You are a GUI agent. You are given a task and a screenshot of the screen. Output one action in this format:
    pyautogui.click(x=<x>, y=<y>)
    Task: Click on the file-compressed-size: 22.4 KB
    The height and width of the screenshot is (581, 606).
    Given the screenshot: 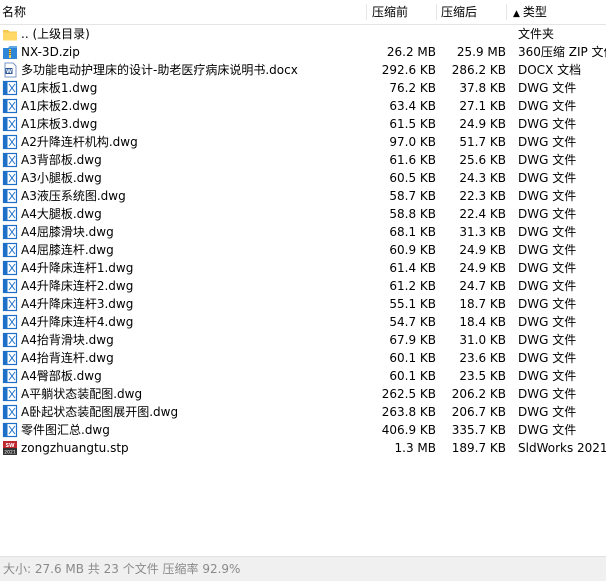 What is the action you would take?
    pyautogui.click(x=482, y=214)
    